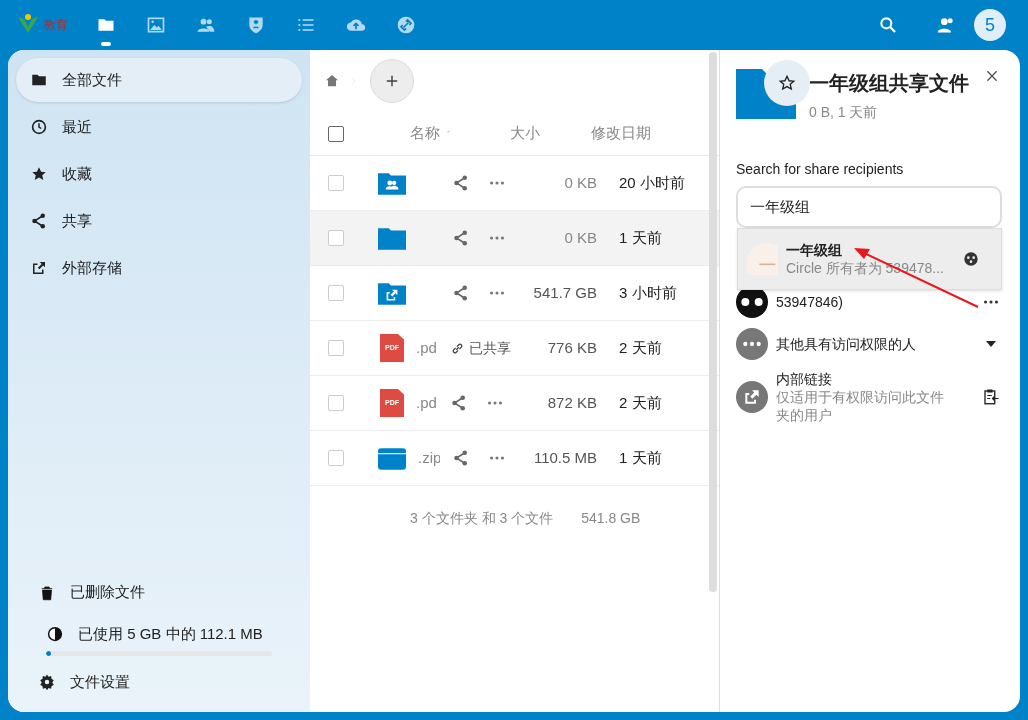 The width and height of the screenshot is (1028, 720). I want to click on quota-text: 已使用 5 GB 中的 112.1 MB, so click(170, 633).